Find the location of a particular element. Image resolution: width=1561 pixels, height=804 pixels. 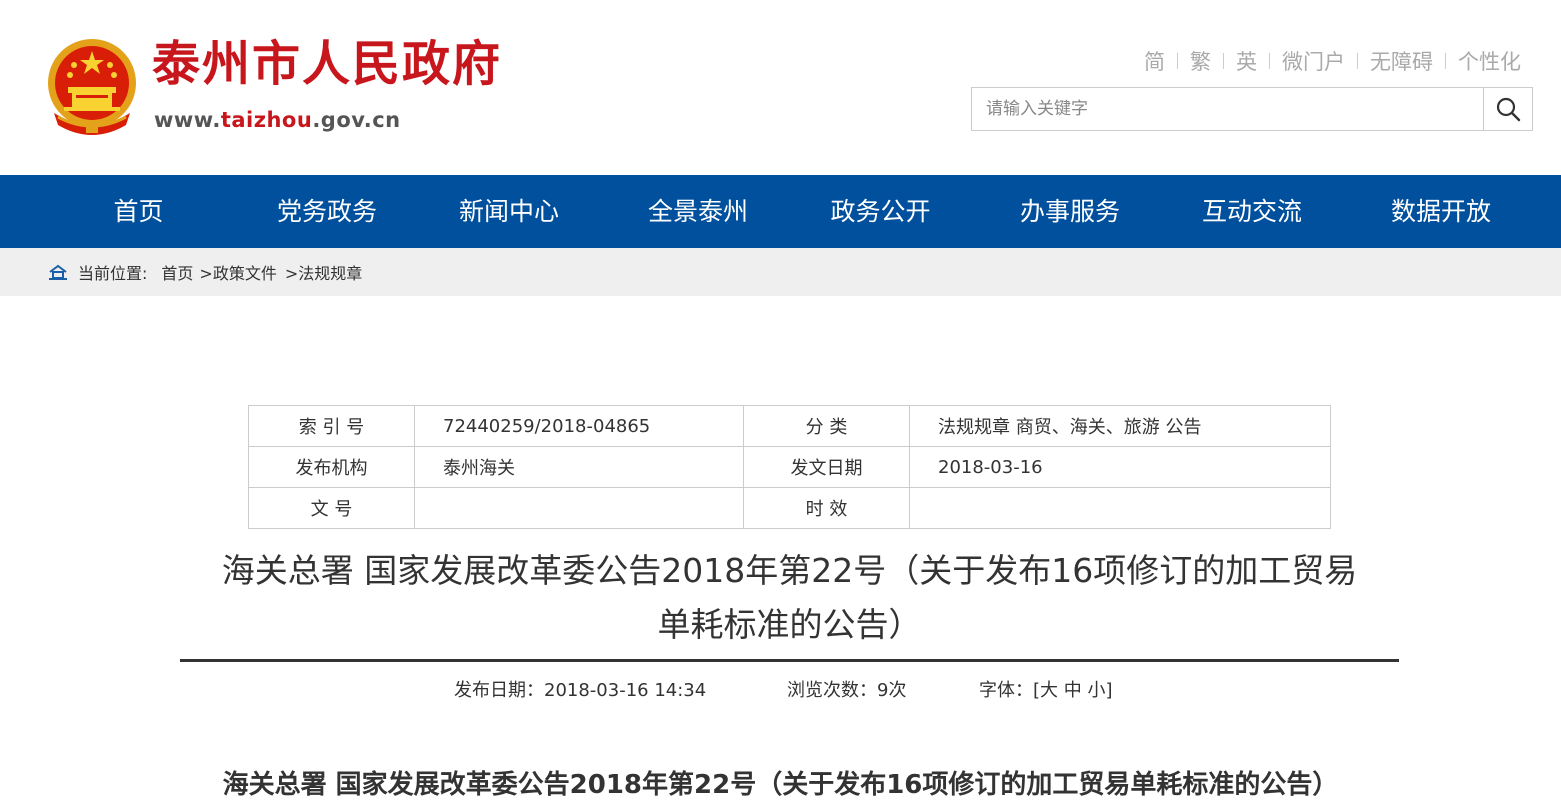

national-emblem-logo is located at coordinates (92, 86).